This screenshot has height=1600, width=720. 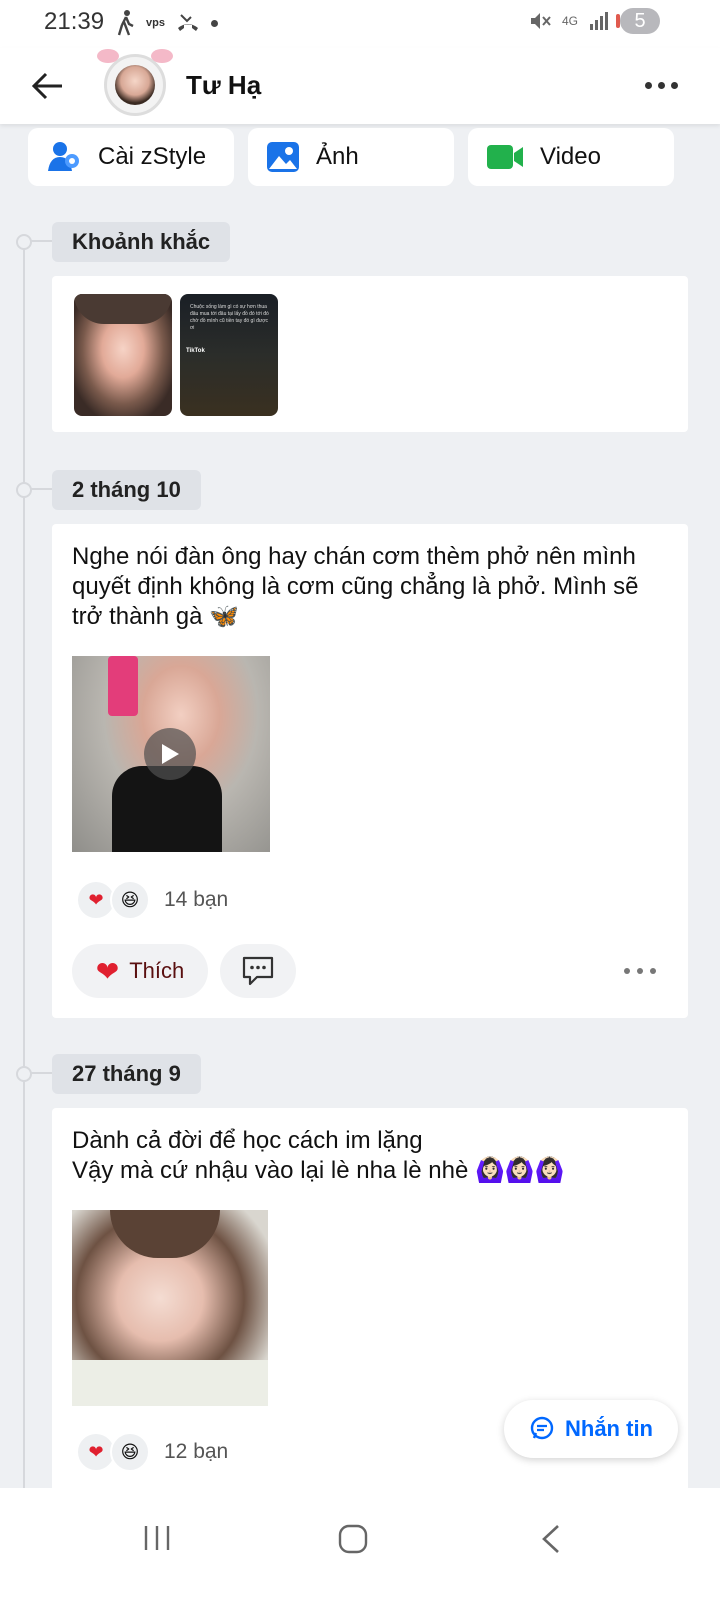 I want to click on timeline-line, so click(x=24, y=870).